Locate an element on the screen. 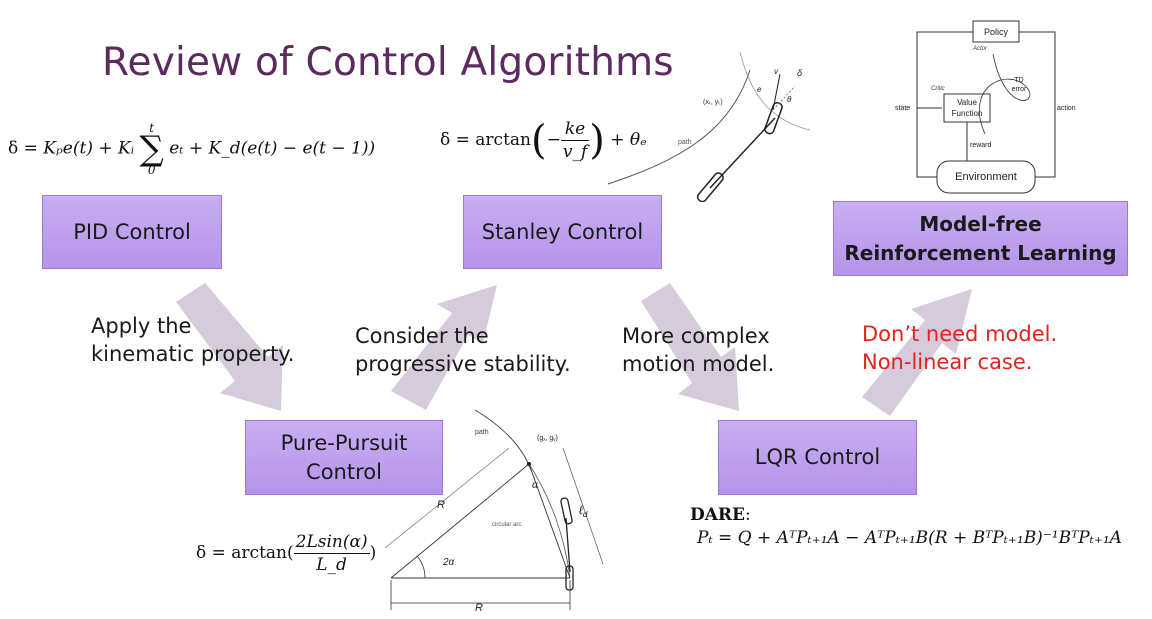  rl-critic-label: Critic is located at coordinates (938, 89).